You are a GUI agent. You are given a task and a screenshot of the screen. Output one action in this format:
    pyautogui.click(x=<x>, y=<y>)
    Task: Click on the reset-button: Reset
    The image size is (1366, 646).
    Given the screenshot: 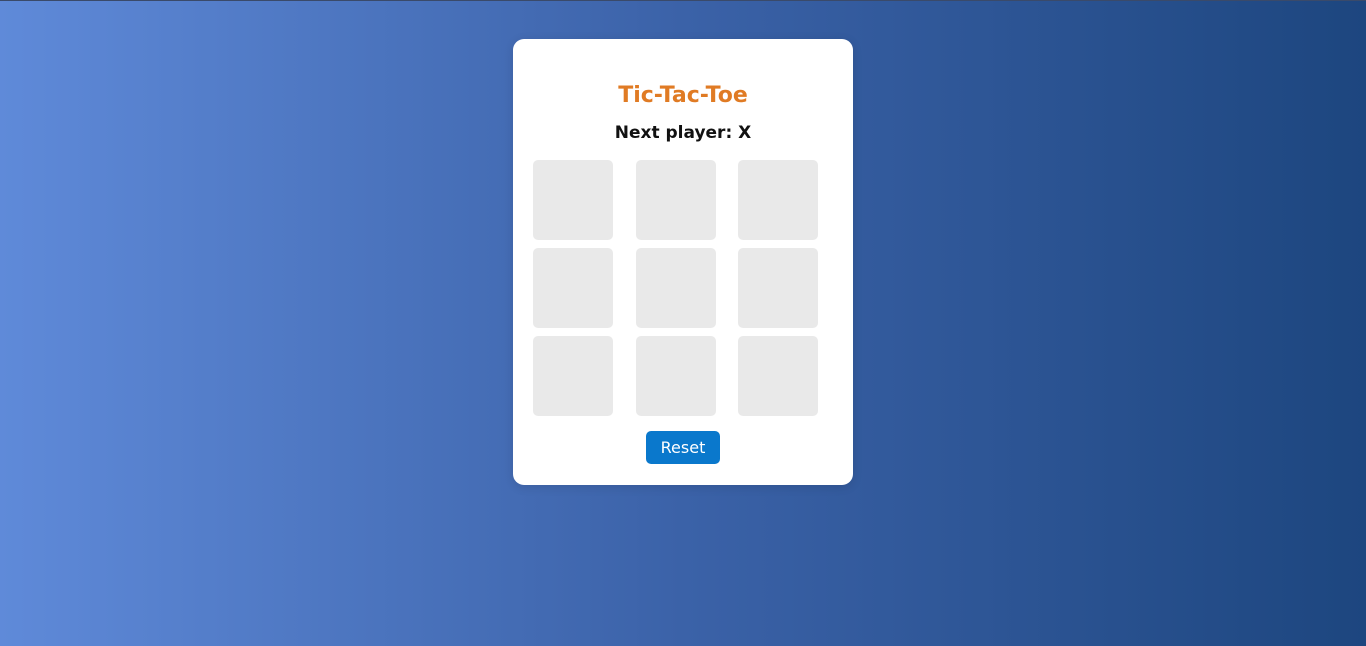 What is the action you would take?
    pyautogui.click(x=683, y=447)
    